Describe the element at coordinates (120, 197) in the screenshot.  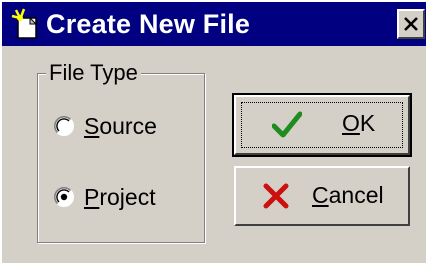
I see `radio-project-label: Project` at that location.